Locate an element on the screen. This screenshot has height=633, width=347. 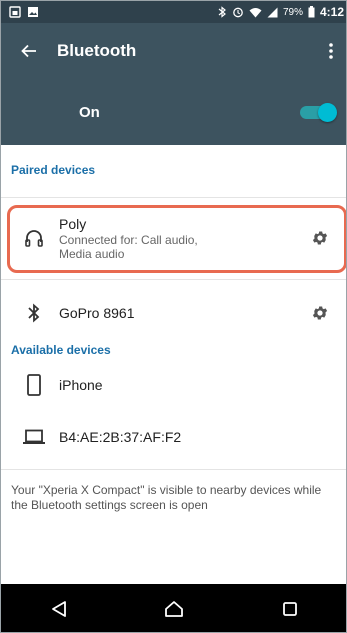
device-settings-button is located at coordinates (319, 313).